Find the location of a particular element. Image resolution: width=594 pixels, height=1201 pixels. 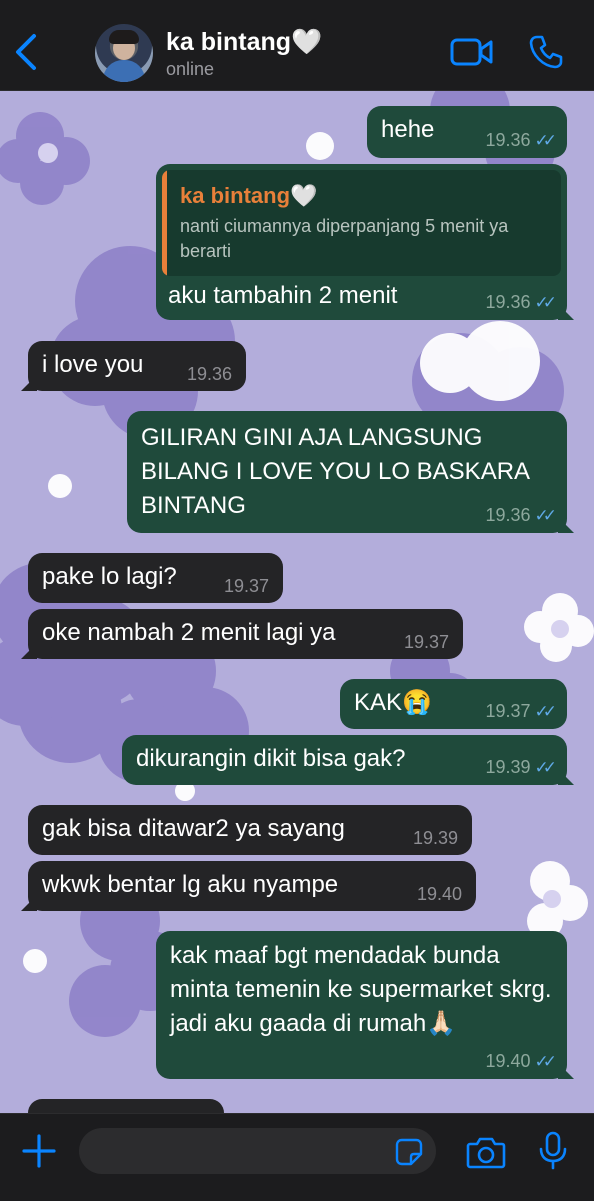

chevron-left-icon is located at coordinates (26, 52).